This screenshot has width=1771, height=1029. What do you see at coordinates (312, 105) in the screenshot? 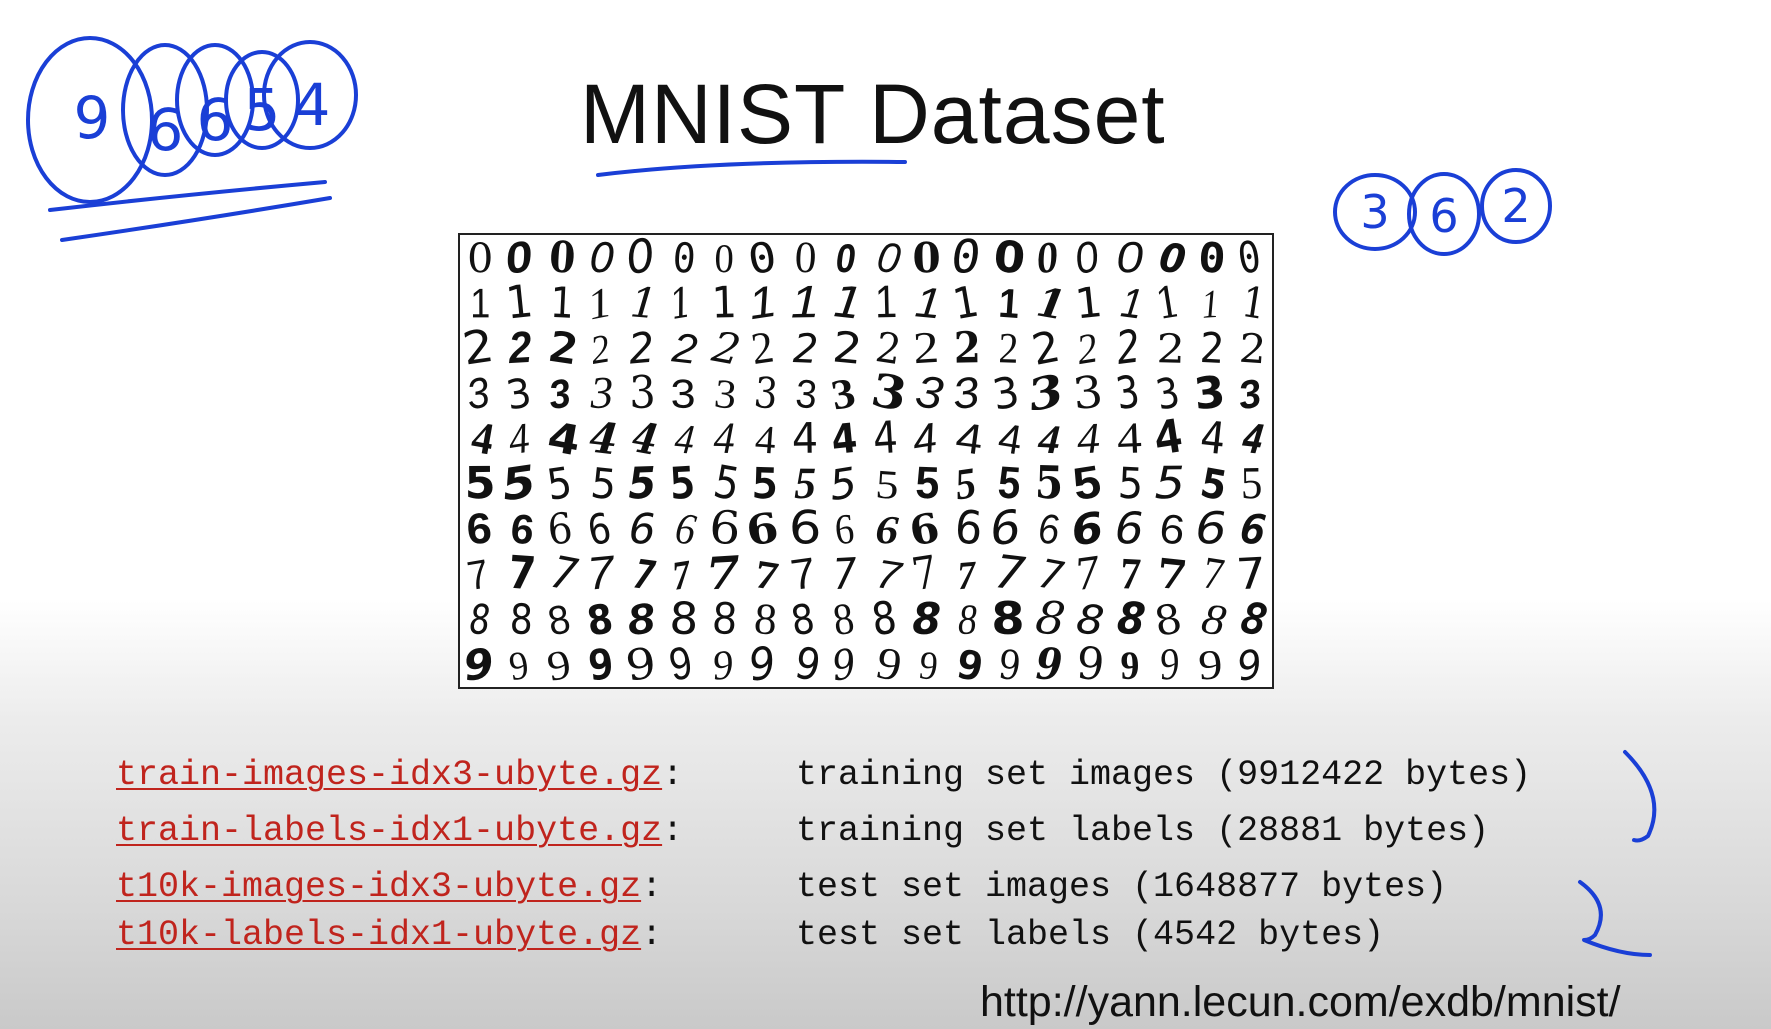
I see `ink-digit: 4` at bounding box center [312, 105].